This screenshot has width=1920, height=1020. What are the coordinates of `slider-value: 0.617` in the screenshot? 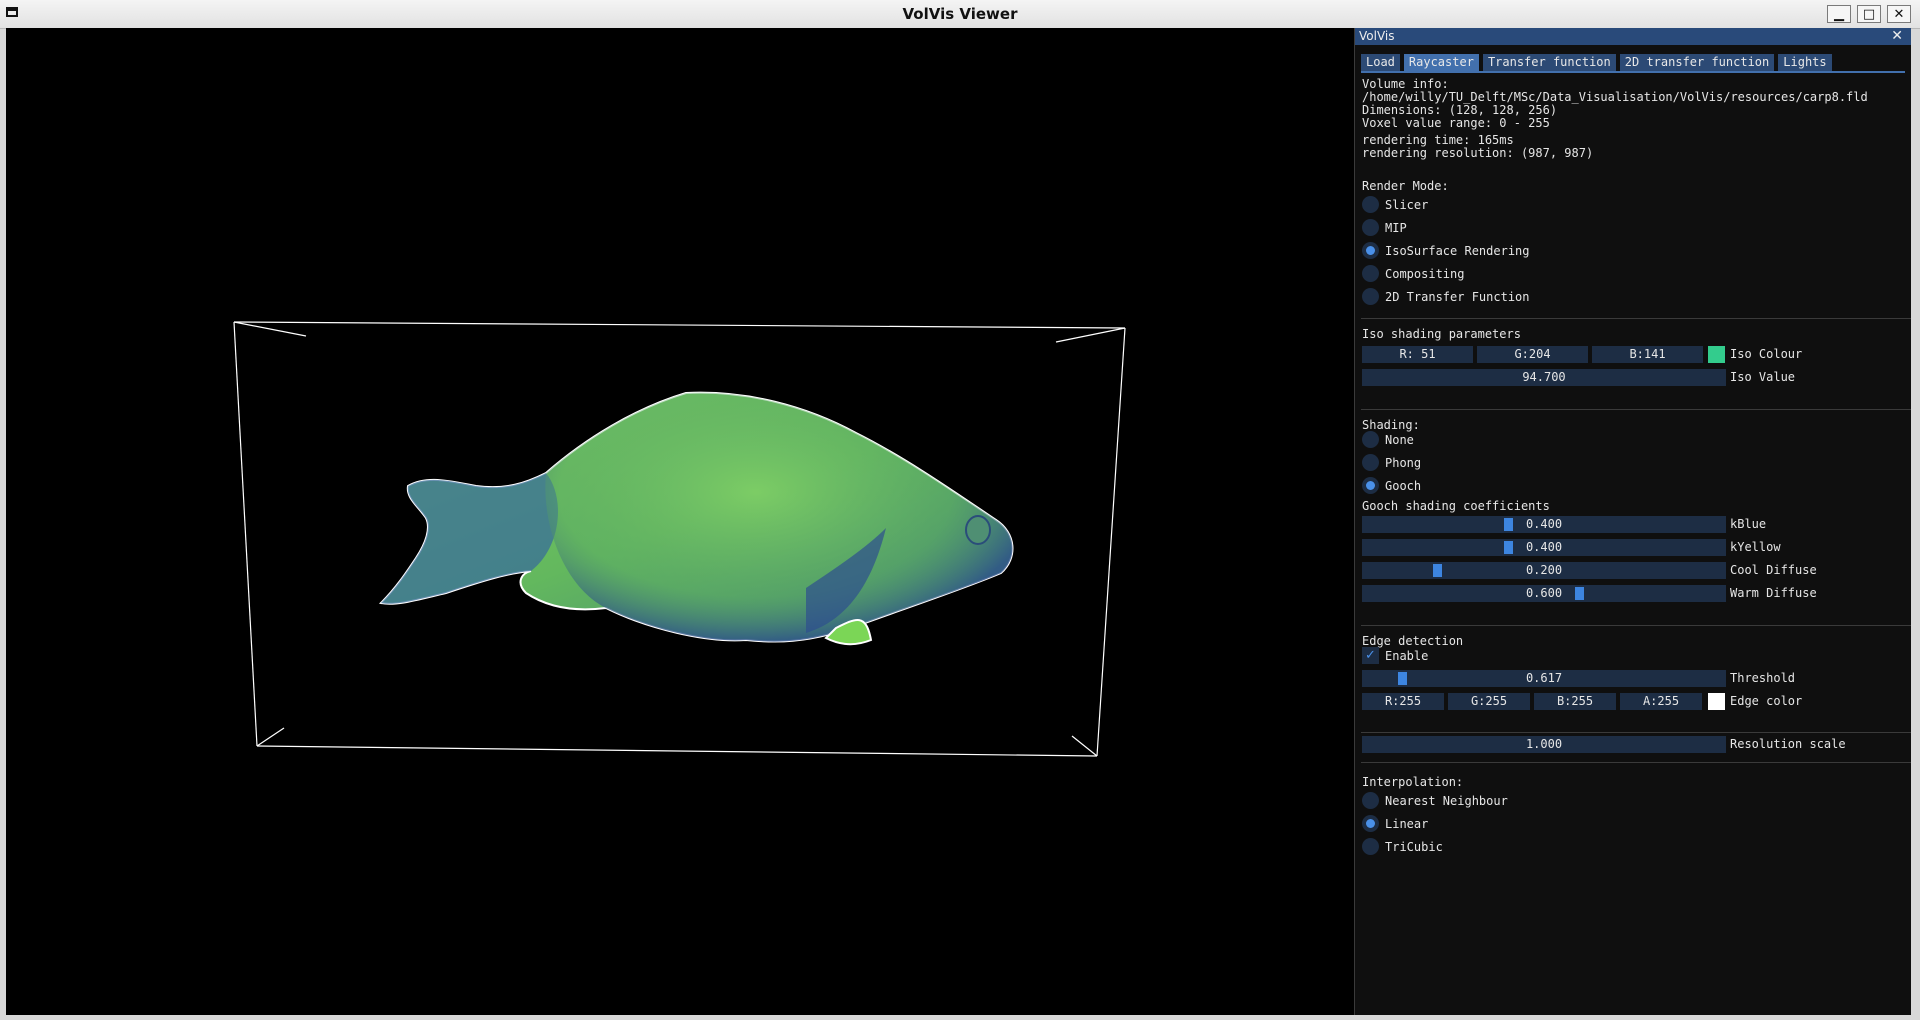 It's located at (1544, 678).